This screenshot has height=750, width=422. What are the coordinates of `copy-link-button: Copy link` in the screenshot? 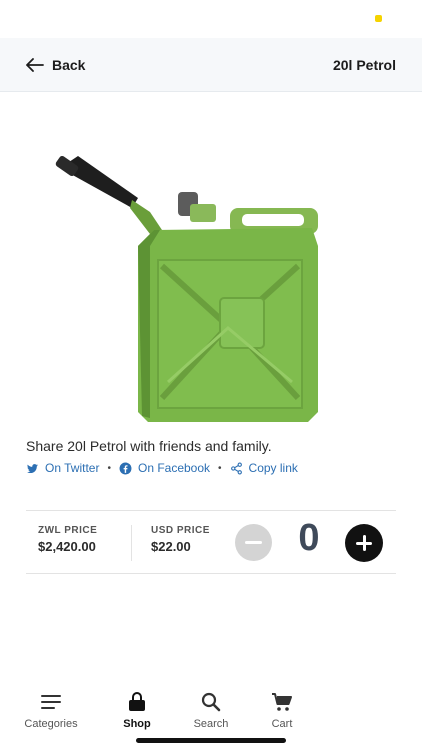 It's located at (264, 468).